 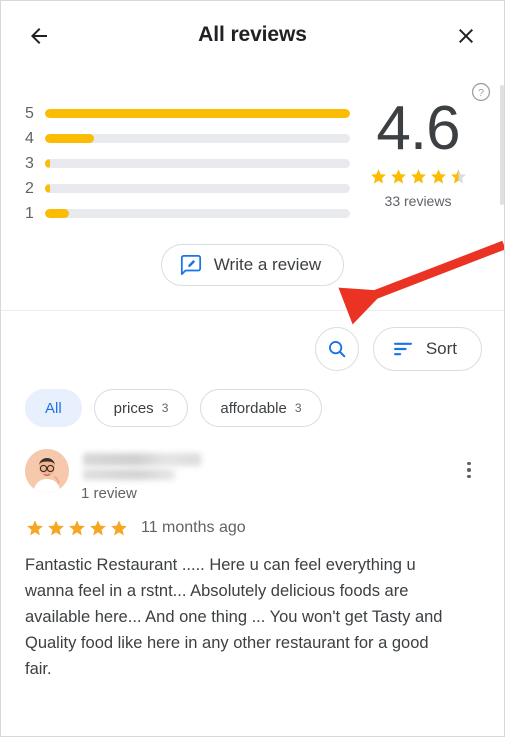 I want to click on arrow-left-icon, so click(x=39, y=36).